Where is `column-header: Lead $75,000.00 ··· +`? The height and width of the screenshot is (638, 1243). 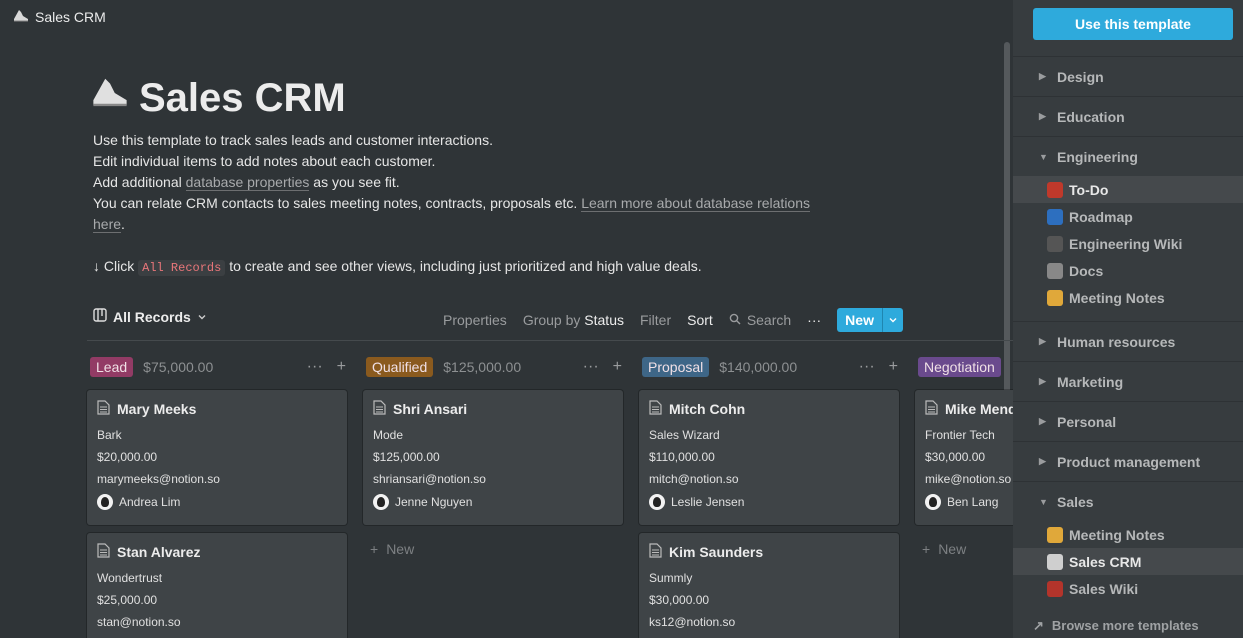 column-header: Lead $75,000.00 ··· + is located at coordinates (221, 367).